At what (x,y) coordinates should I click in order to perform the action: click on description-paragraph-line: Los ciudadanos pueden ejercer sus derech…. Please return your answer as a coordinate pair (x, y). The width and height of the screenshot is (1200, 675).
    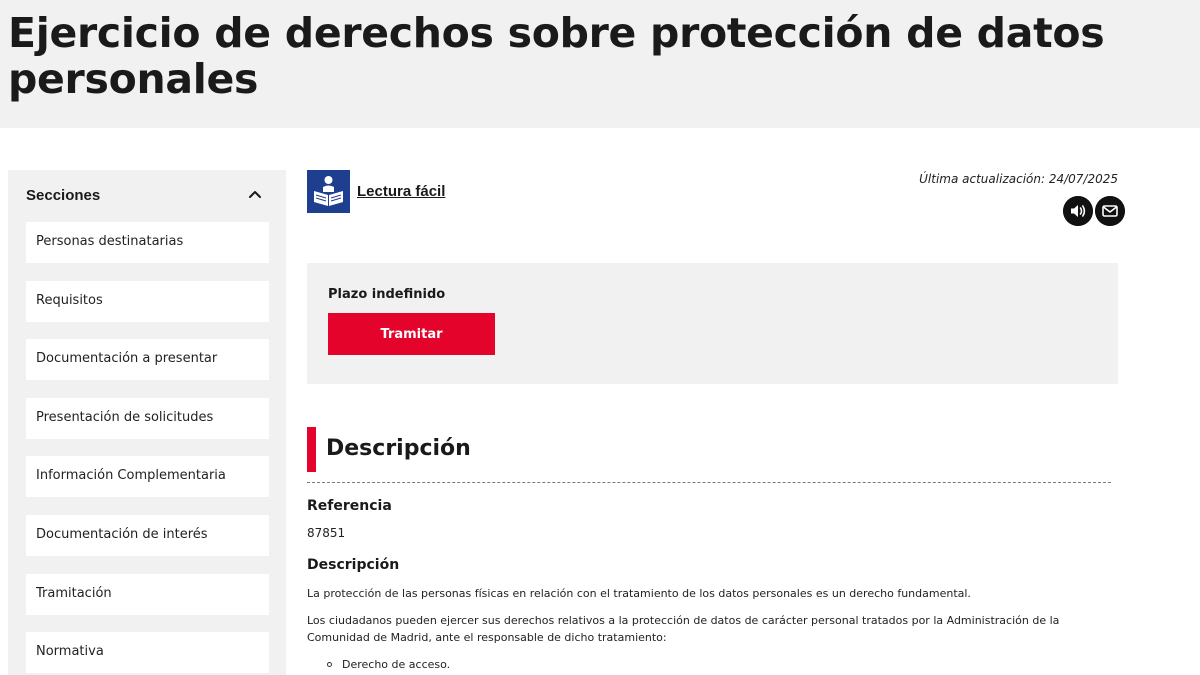
    Looking at the image, I should click on (683, 620).